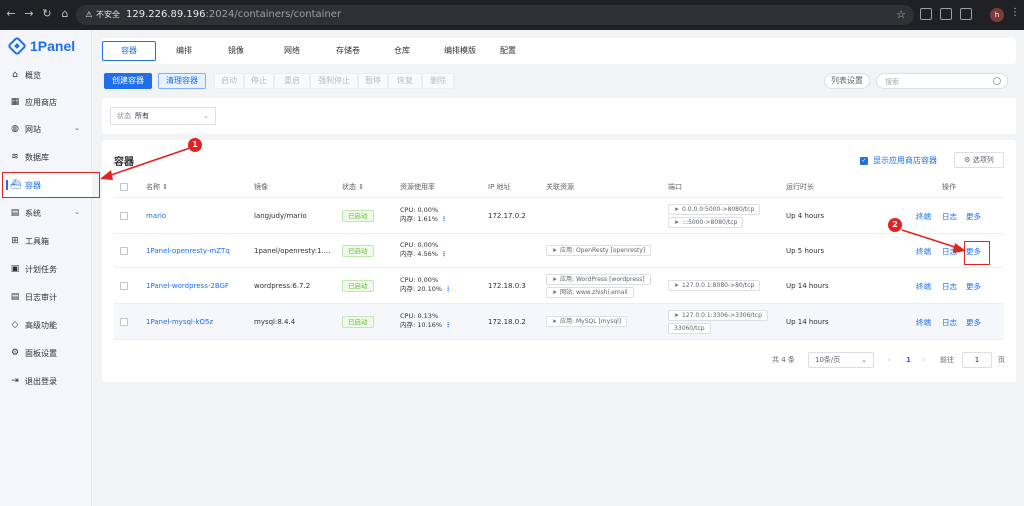 The width and height of the screenshot is (1024, 506). I want to click on cpu-usage: CPU: 0.00%, so click(419, 280).